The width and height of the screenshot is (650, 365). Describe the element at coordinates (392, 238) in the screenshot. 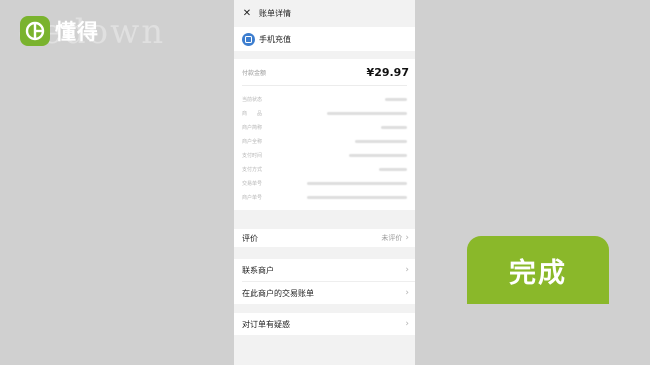

I see `rating-status: 未评价` at that location.